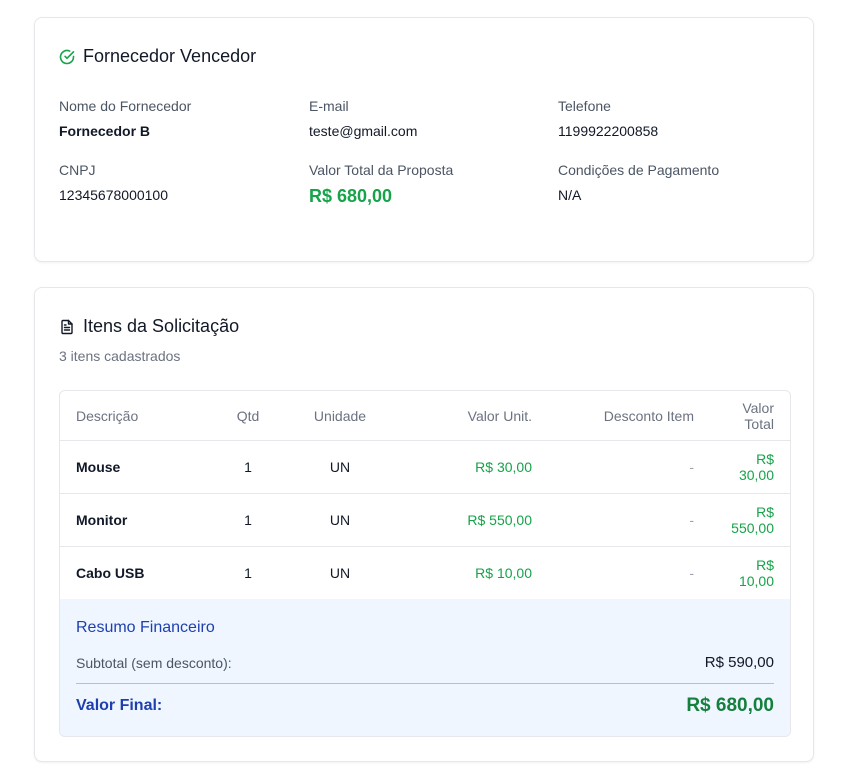 Image resolution: width=844 pixels, height=778 pixels. What do you see at coordinates (179, 182) in the screenshot?
I see `cnpj-field: CNPJ 12345678000100` at bounding box center [179, 182].